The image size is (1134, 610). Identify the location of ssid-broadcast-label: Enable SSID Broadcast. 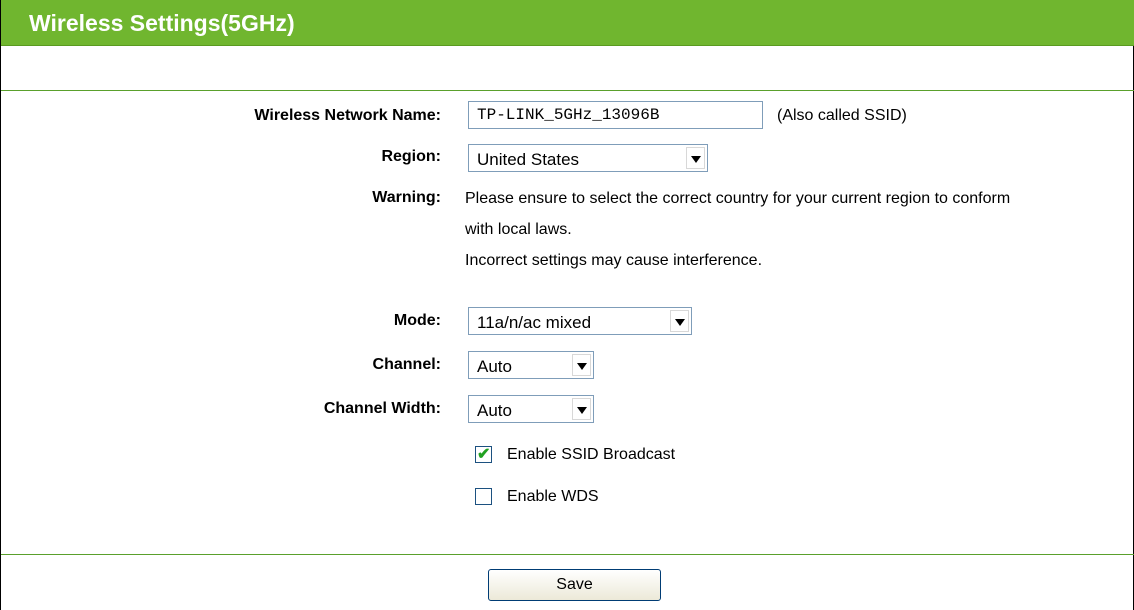
(591, 455).